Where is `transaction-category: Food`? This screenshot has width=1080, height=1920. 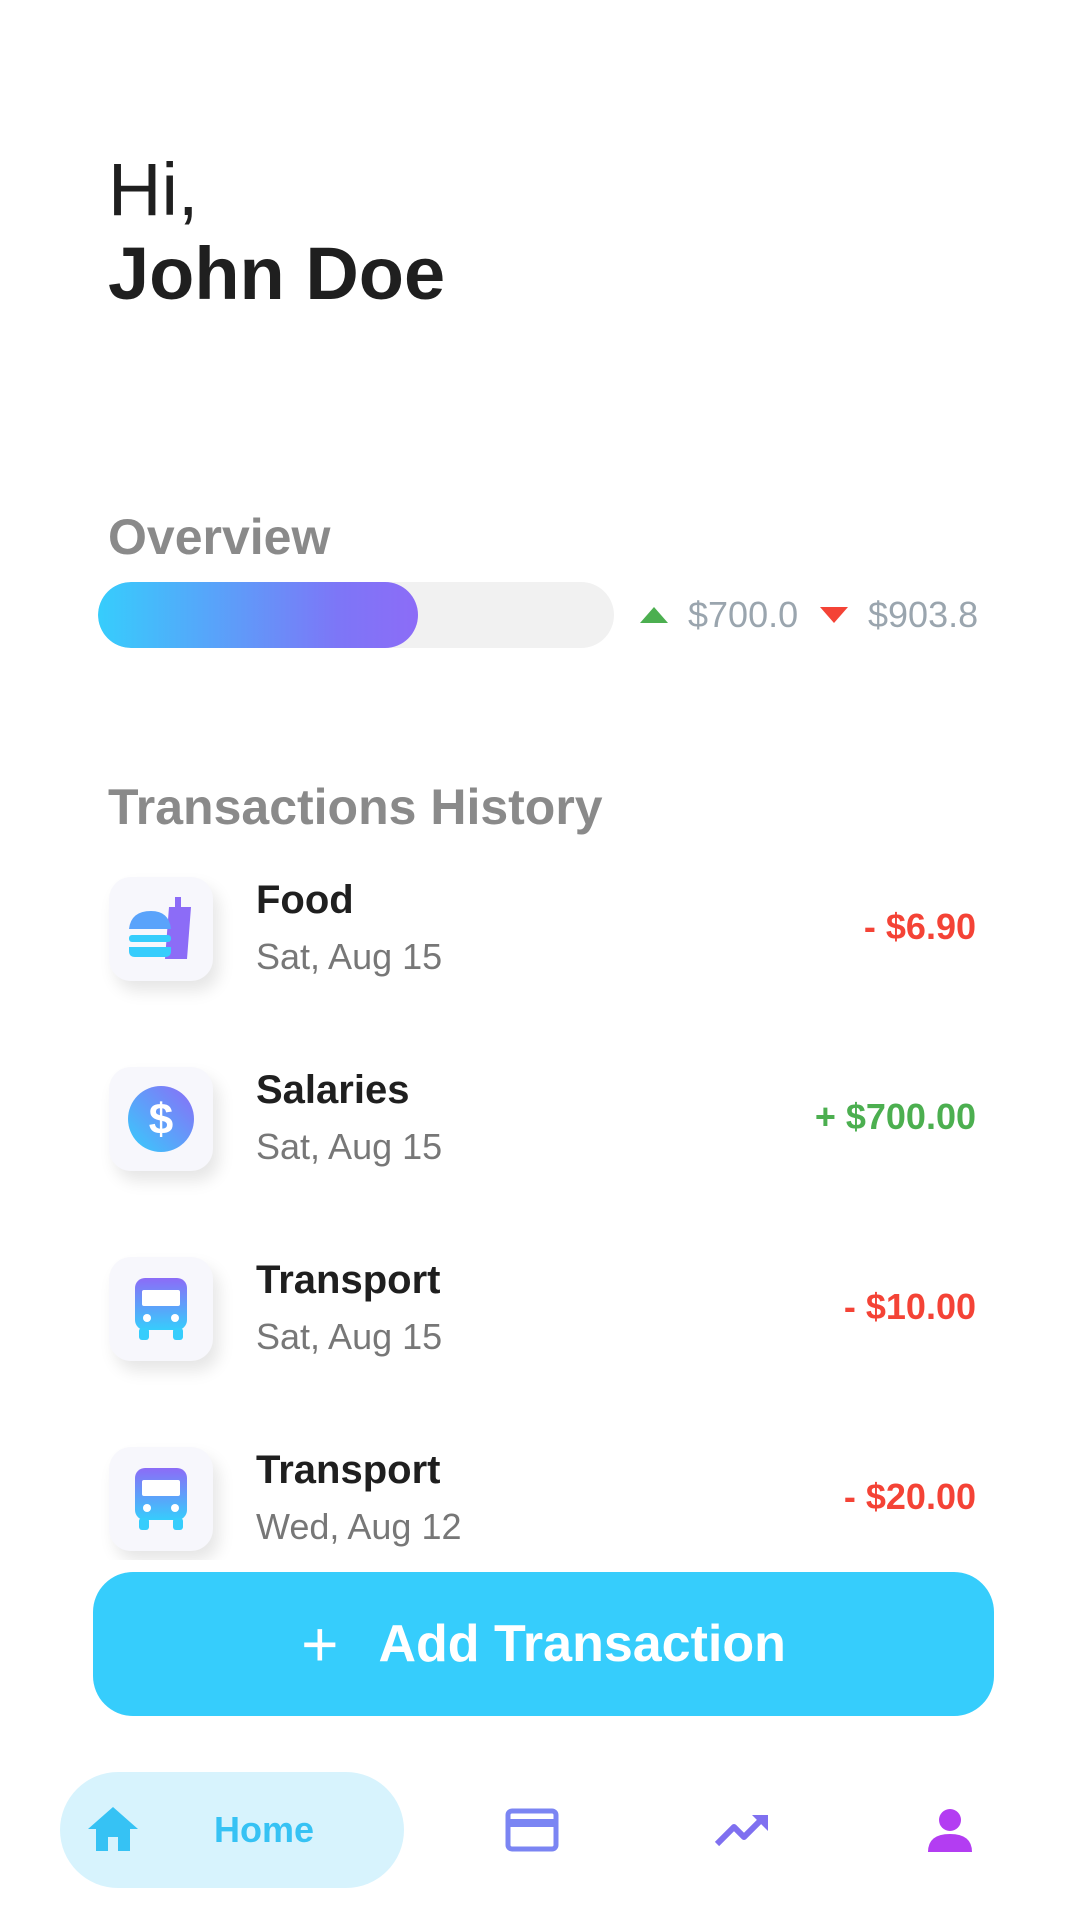 transaction-category: Food is located at coordinates (305, 900).